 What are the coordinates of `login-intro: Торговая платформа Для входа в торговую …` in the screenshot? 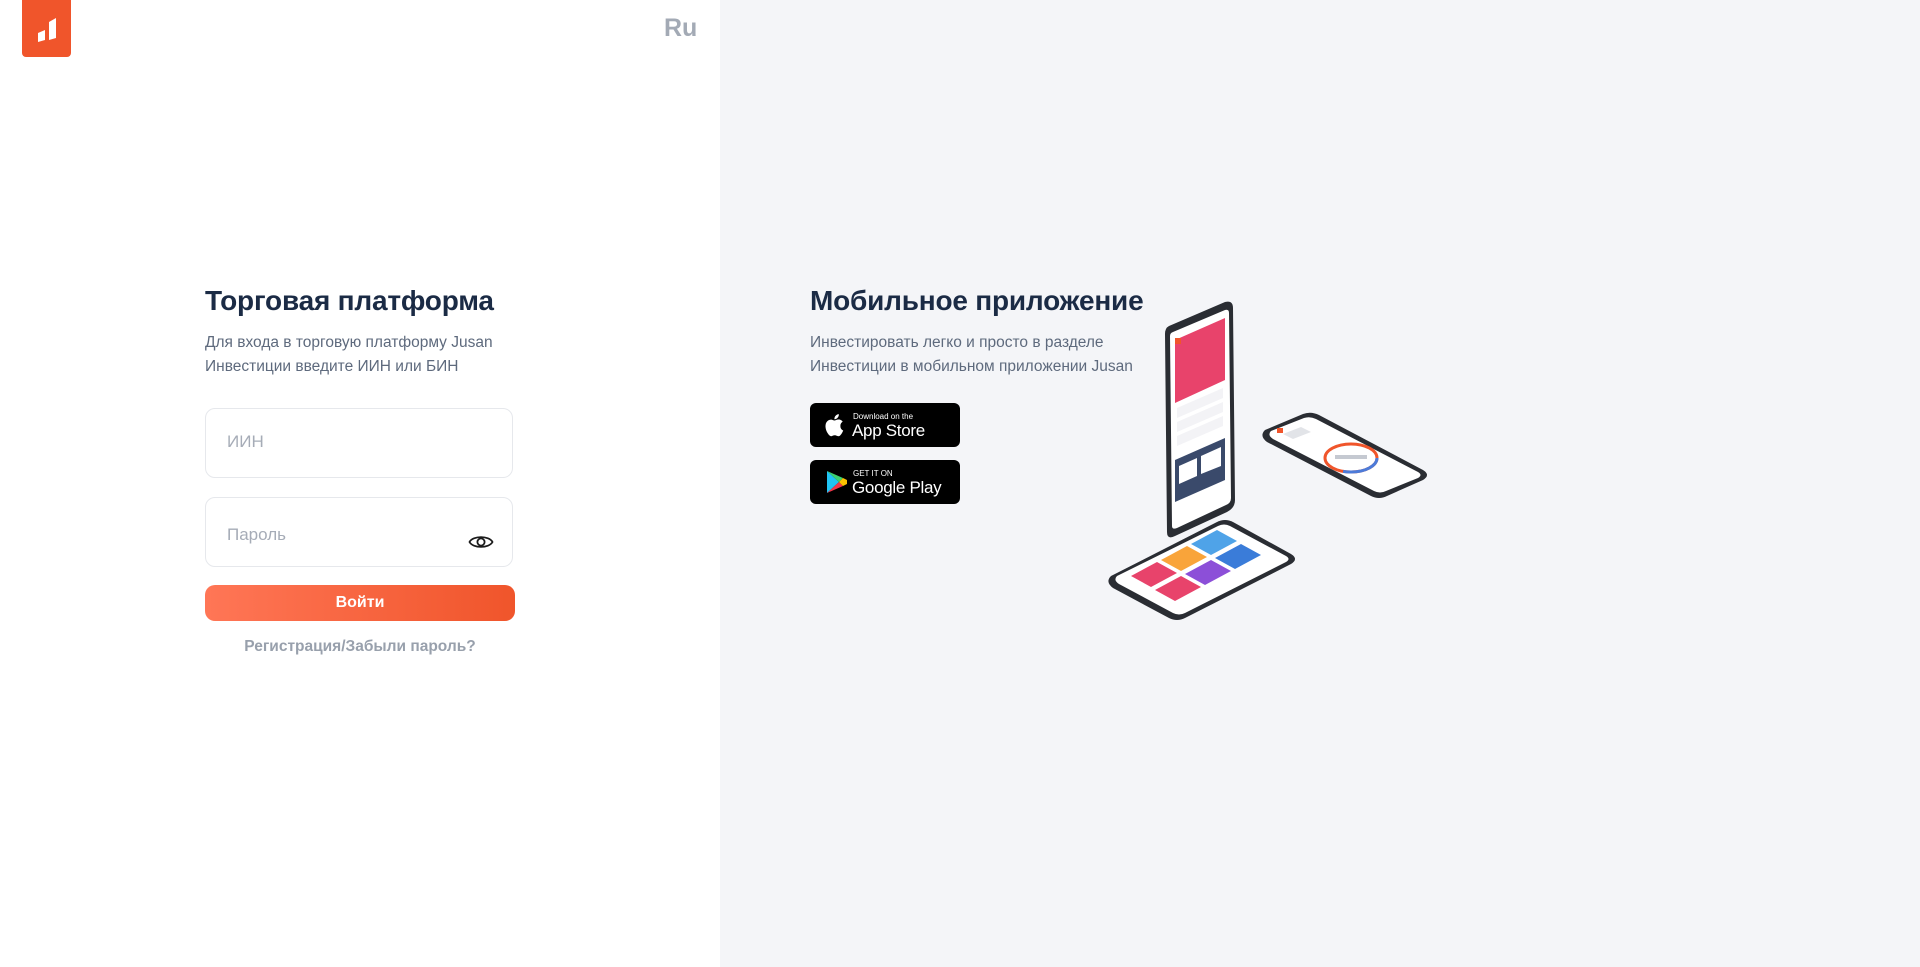 It's located at (361, 331).